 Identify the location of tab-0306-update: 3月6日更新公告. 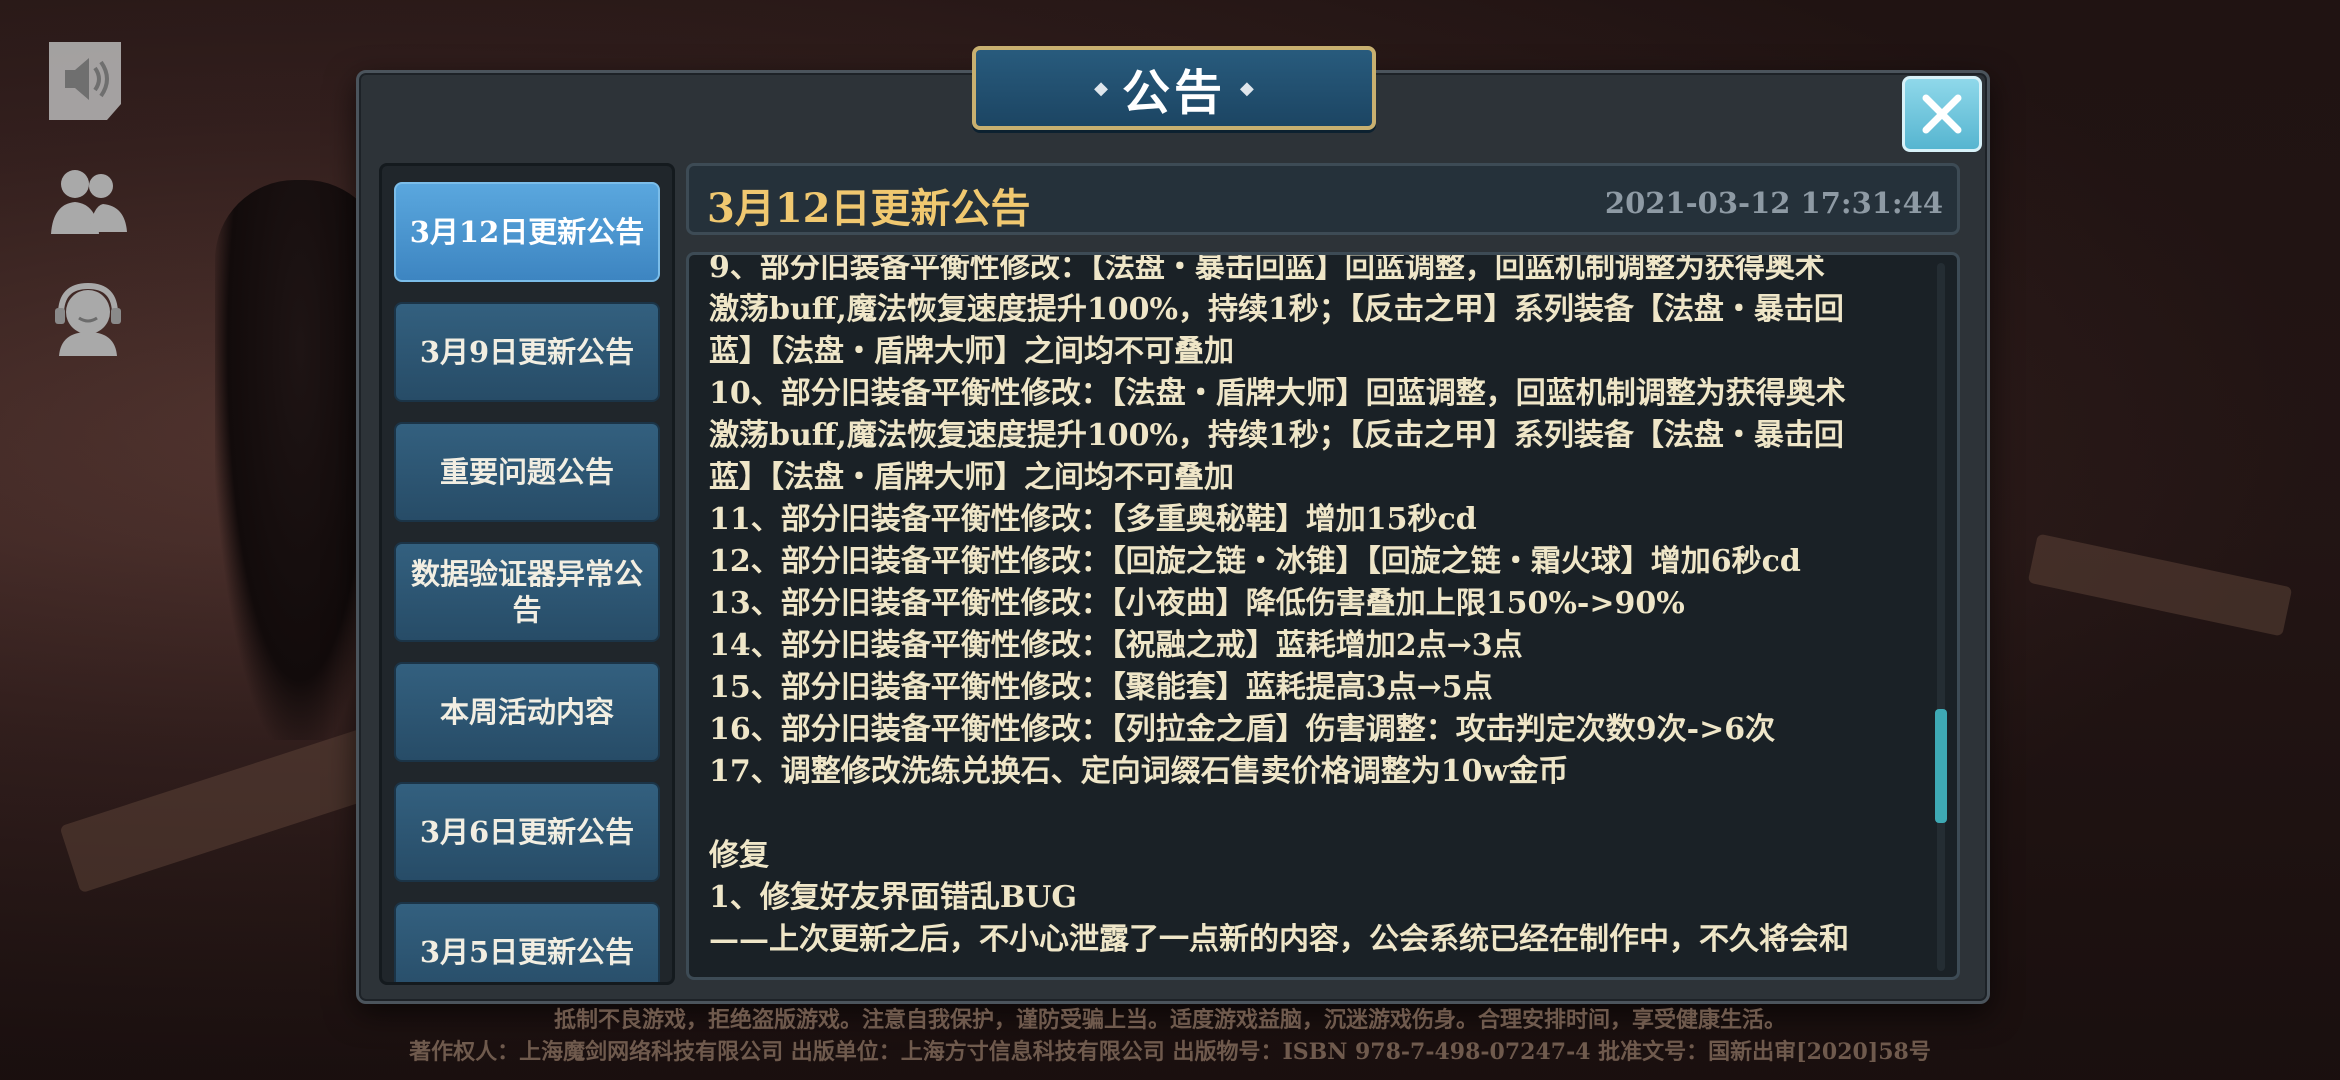
(527, 832).